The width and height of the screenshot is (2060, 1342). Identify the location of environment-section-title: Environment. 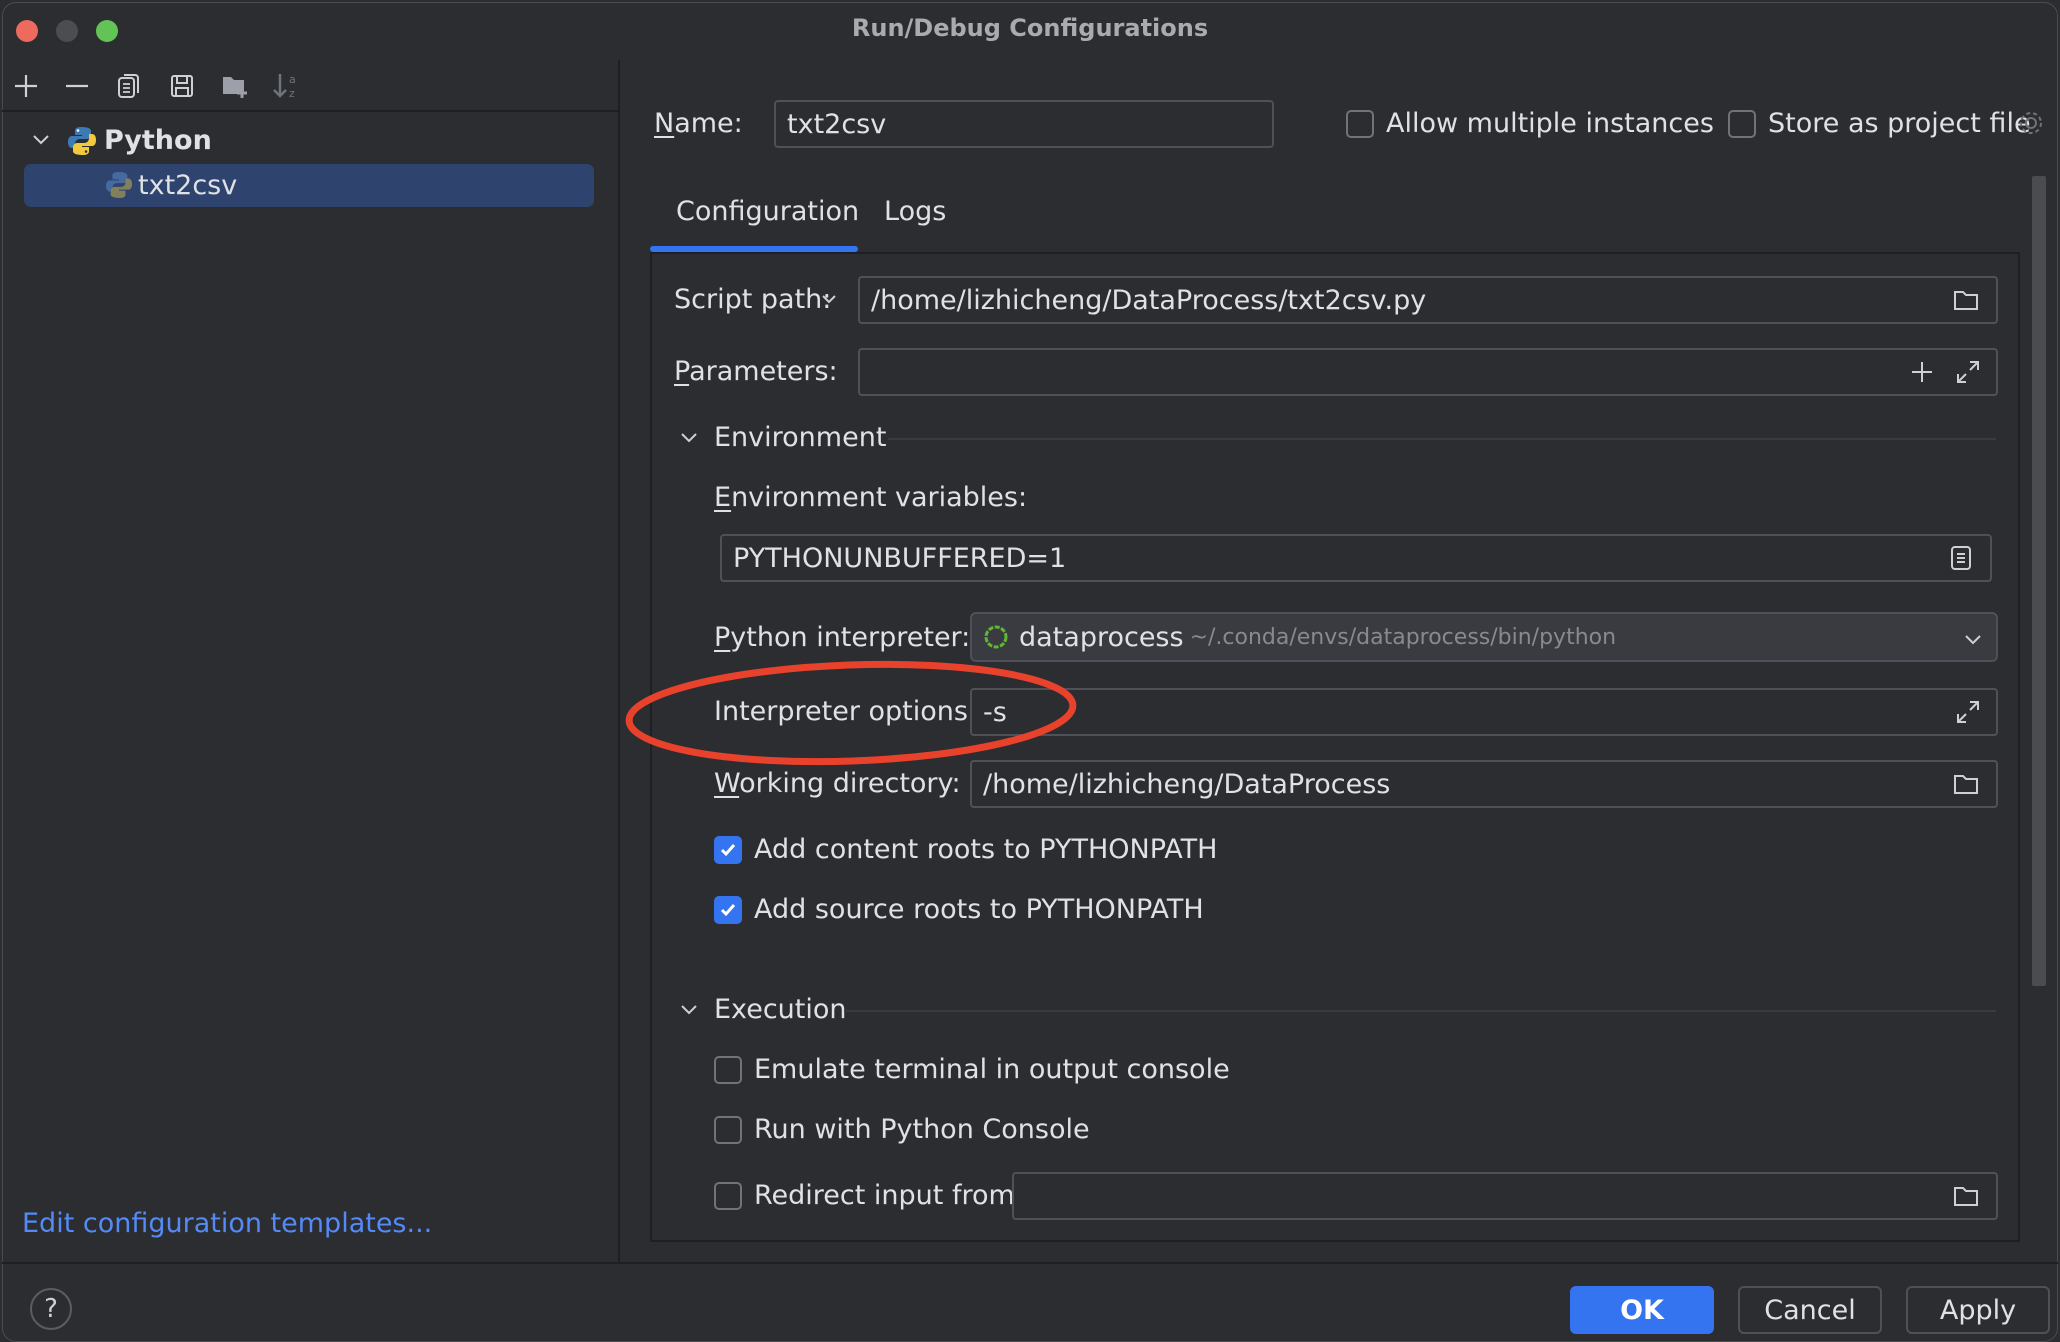
(800, 437).